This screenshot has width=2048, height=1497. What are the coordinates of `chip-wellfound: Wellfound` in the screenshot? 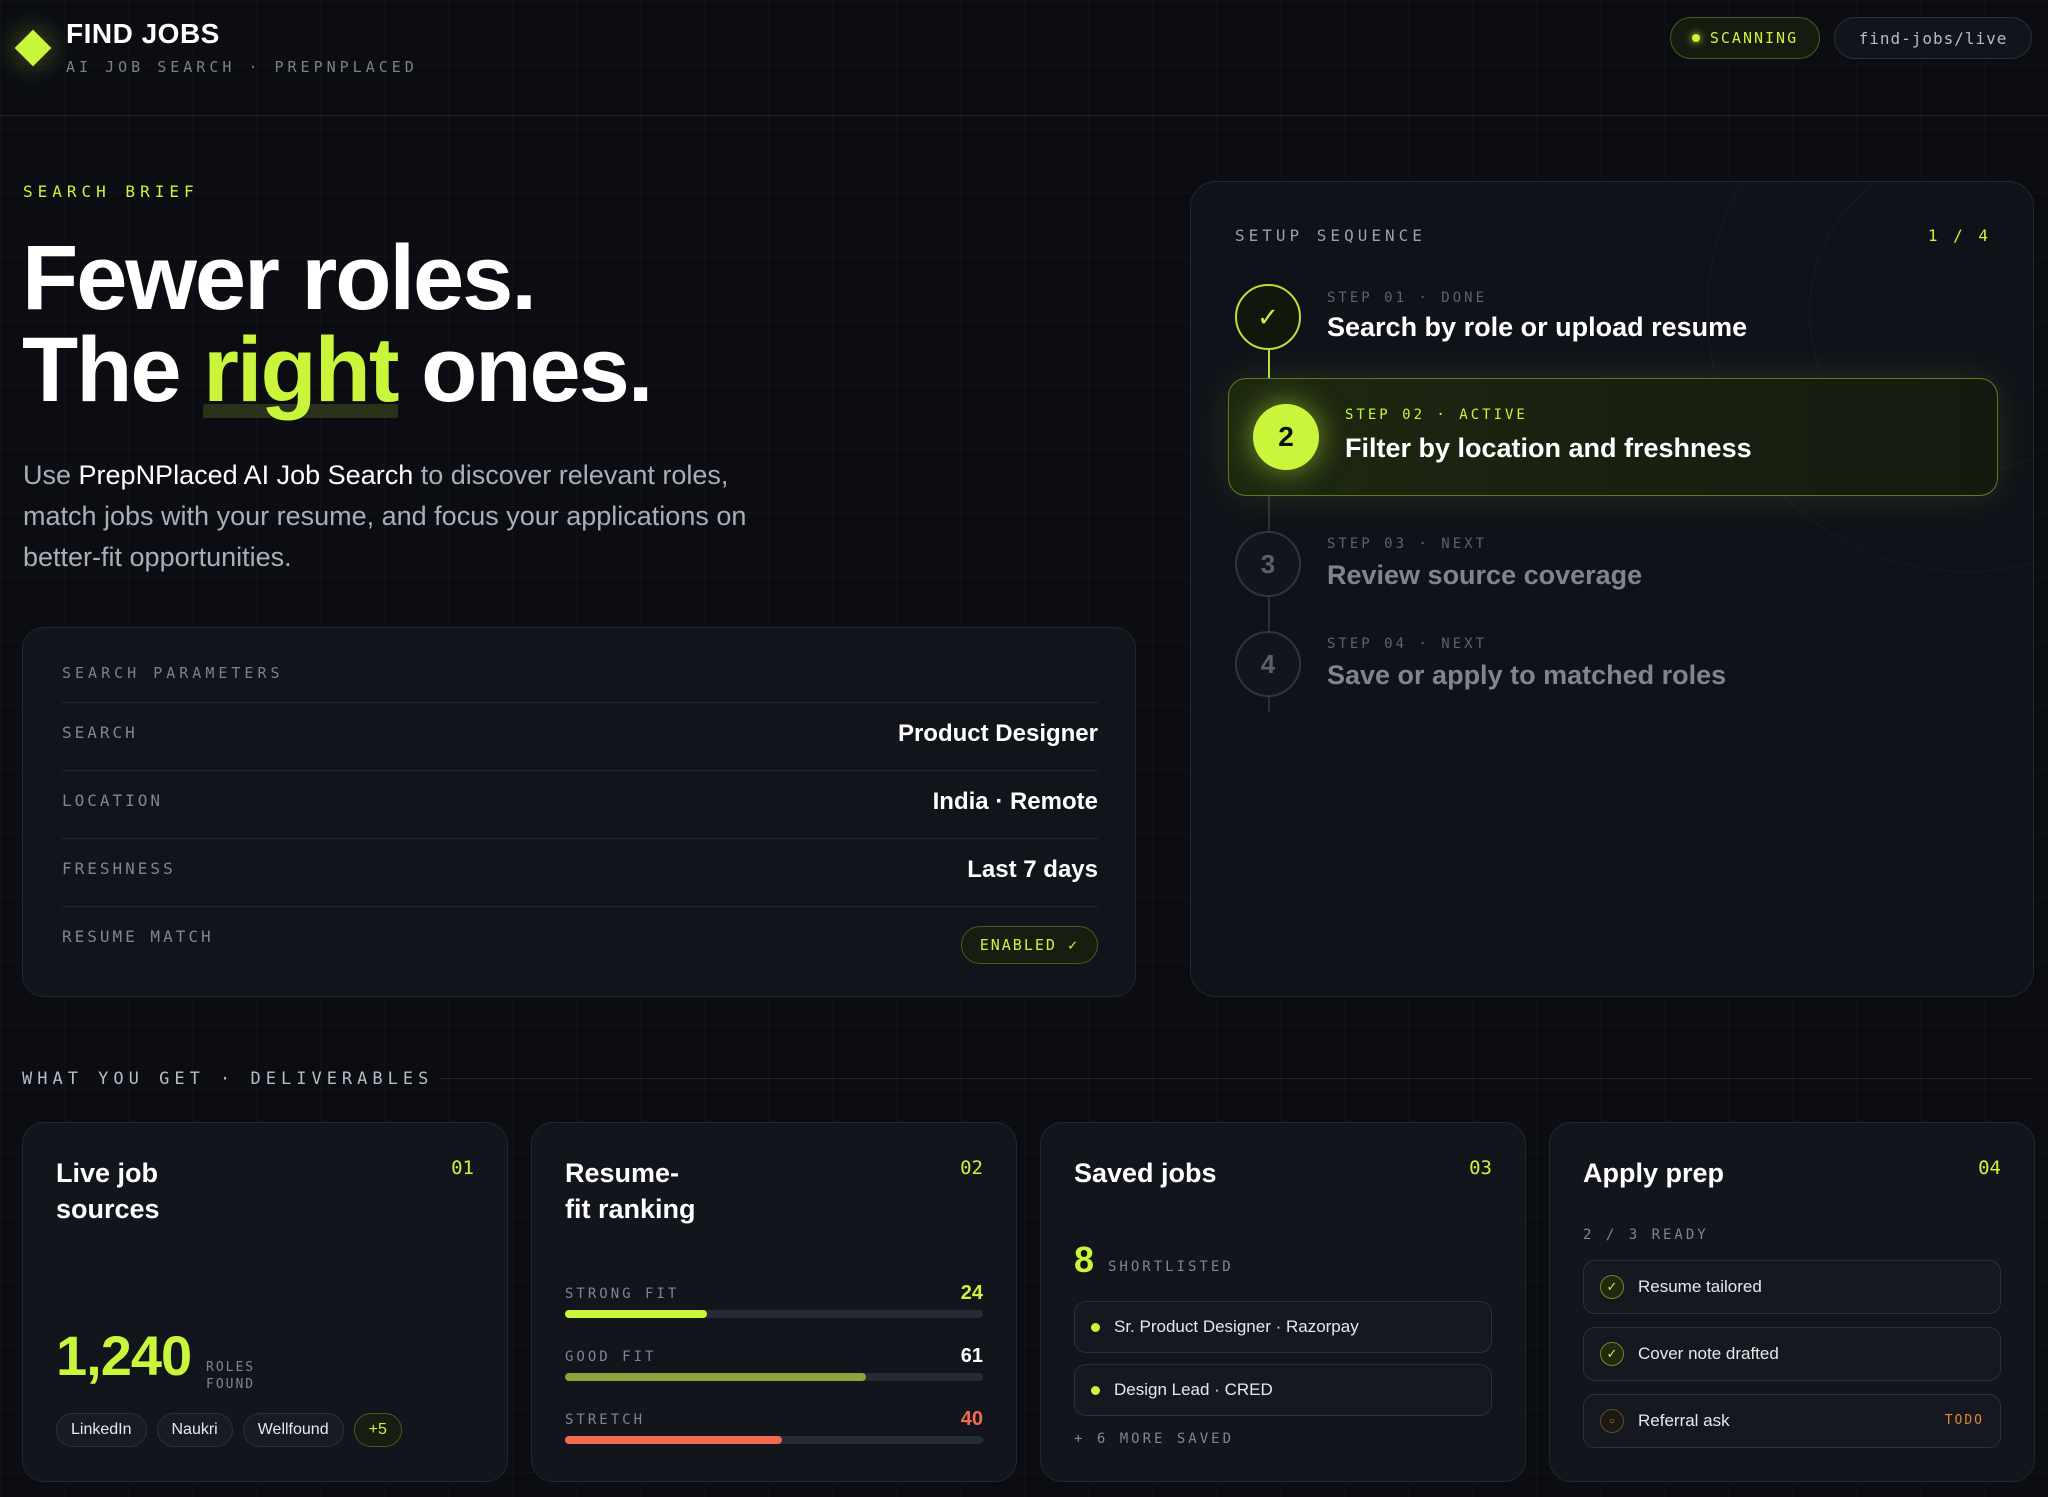 It's located at (293, 1430).